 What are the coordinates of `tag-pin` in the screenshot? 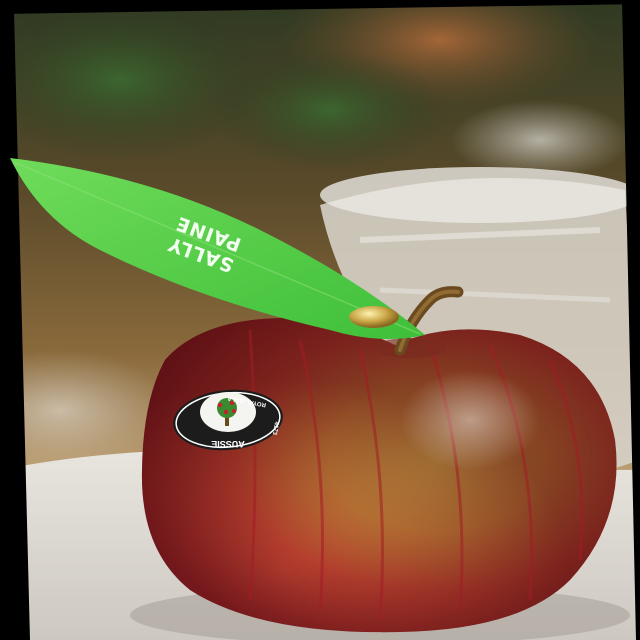 It's located at (374, 317).